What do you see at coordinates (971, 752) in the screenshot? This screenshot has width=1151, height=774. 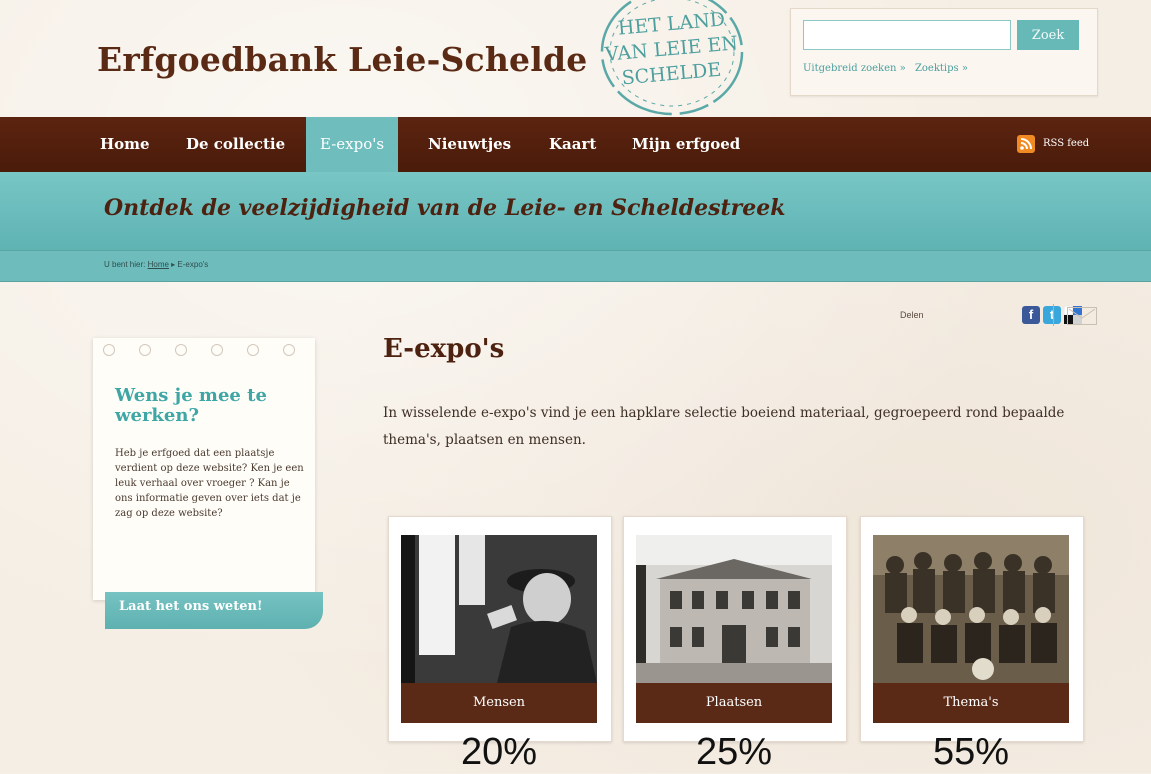 I see `expo-percent-themas: 55%` at bounding box center [971, 752].